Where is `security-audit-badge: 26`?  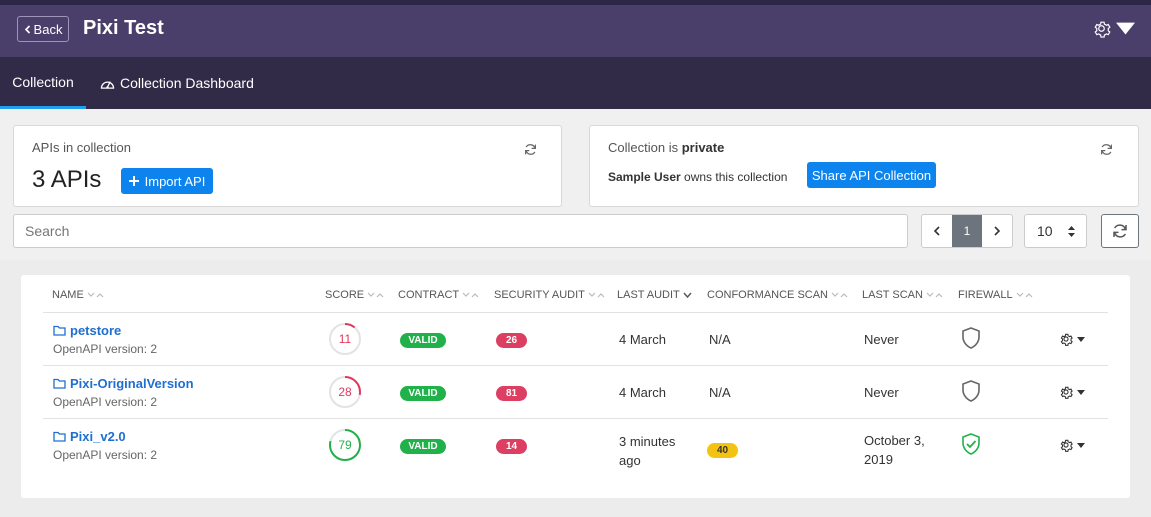
security-audit-badge: 26 is located at coordinates (511, 340).